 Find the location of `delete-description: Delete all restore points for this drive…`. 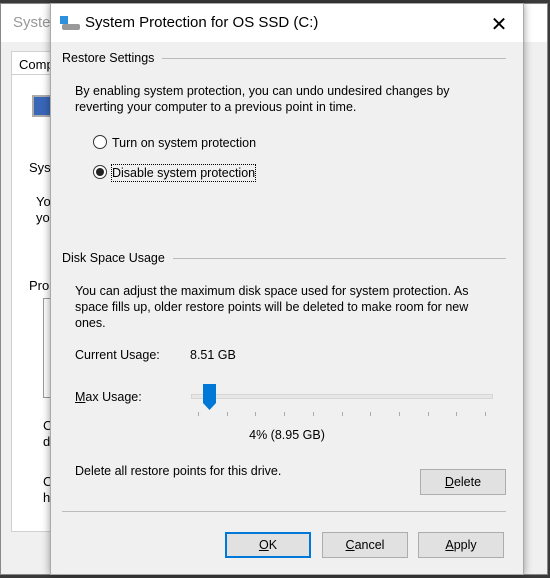

delete-description: Delete all restore points for this drive… is located at coordinates (178, 471).